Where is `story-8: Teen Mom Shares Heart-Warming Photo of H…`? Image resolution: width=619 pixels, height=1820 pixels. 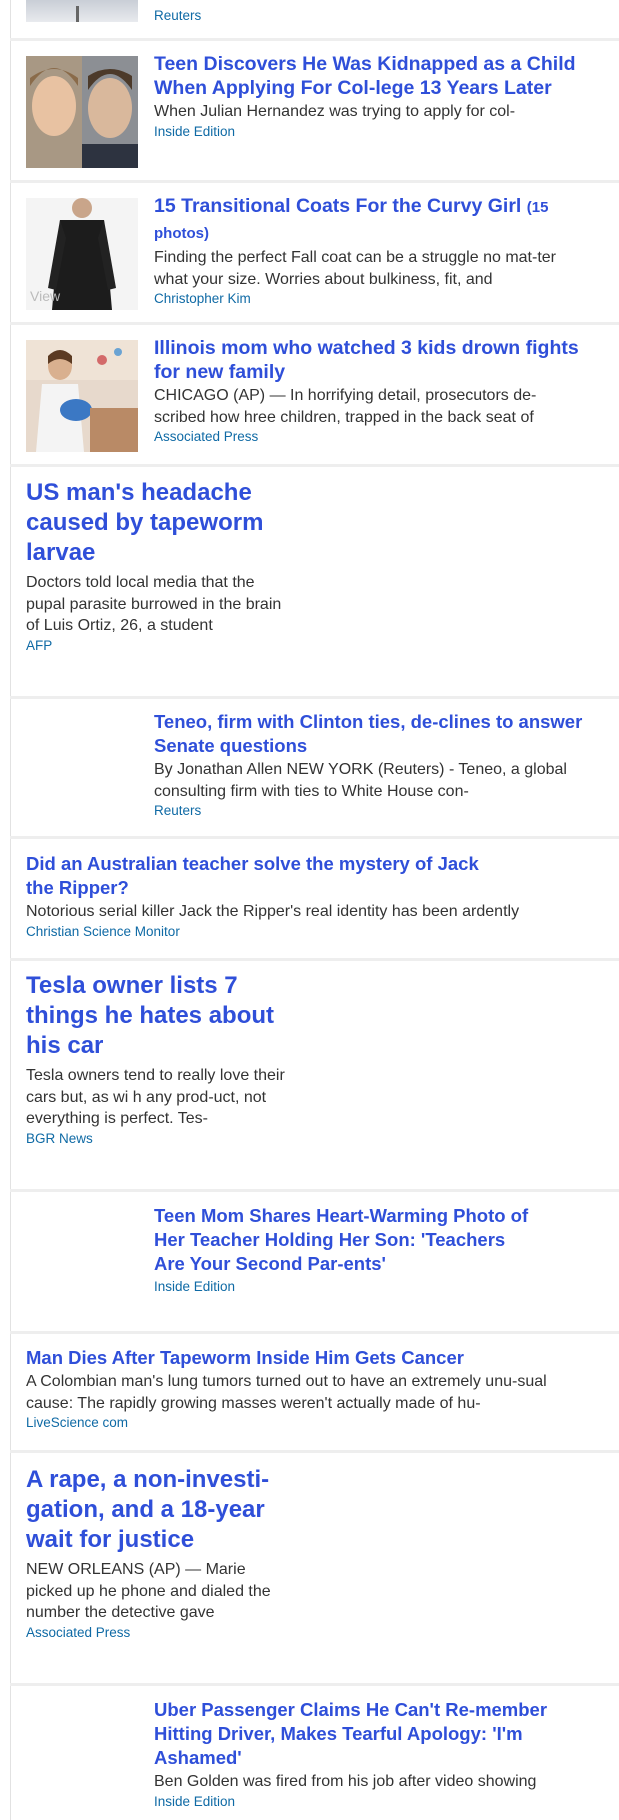
story-8: Teen Mom Shares Heart-Warming Photo of H… is located at coordinates (344, 1250).